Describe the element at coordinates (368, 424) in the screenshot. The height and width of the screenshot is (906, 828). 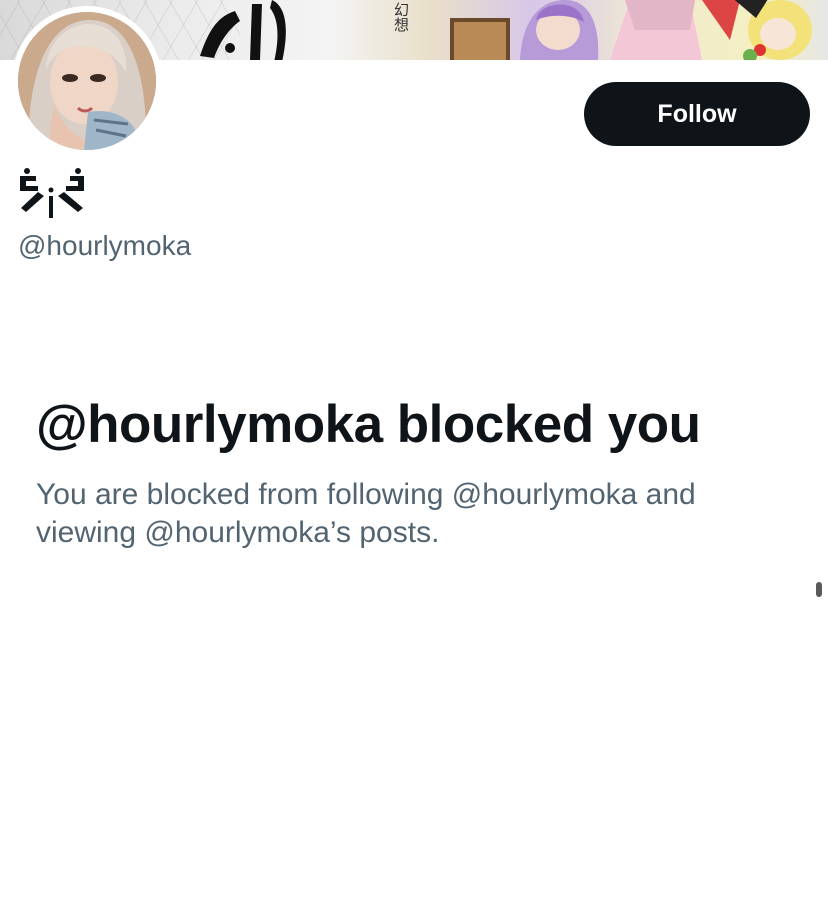
I see `blocked-title: @hourlymoka blocked you` at that location.